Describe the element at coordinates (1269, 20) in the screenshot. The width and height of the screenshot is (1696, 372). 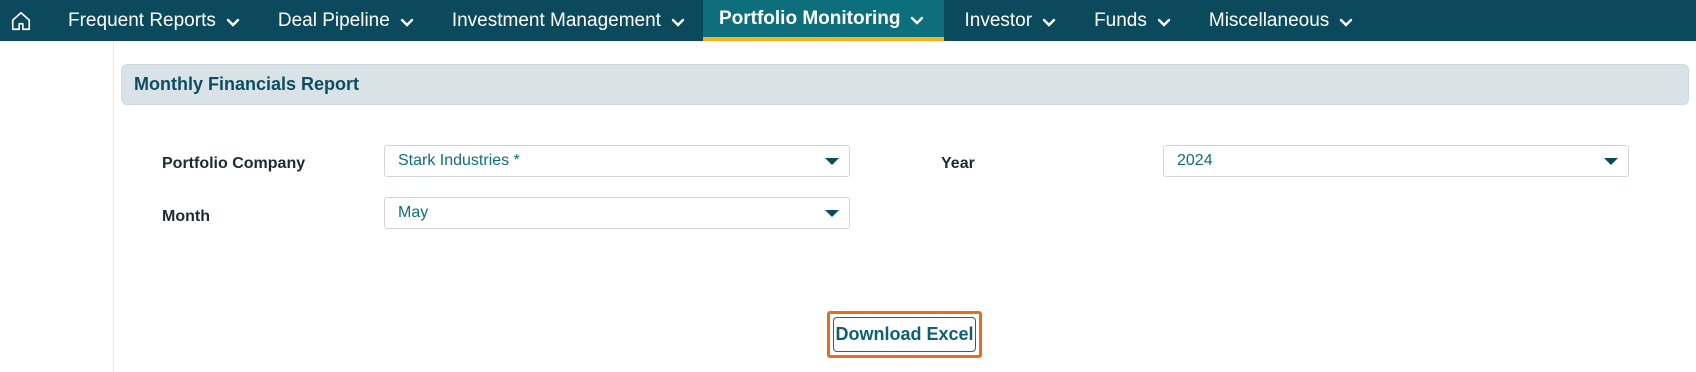
I see `nav-item-label: Miscellaneous` at that location.